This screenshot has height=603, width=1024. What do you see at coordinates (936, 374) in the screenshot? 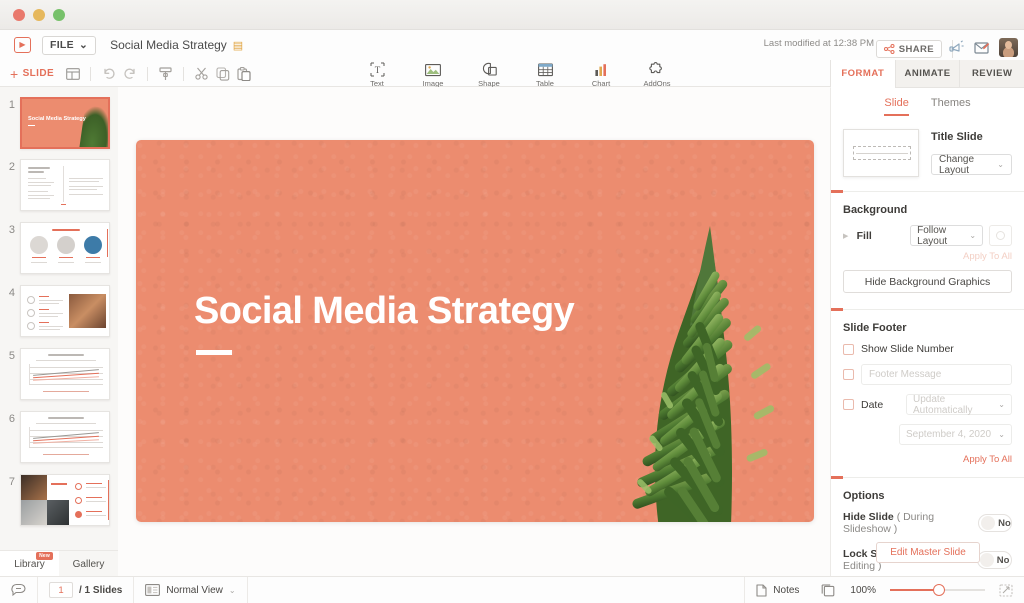
I see `footer-message-input: Footer Message` at bounding box center [936, 374].